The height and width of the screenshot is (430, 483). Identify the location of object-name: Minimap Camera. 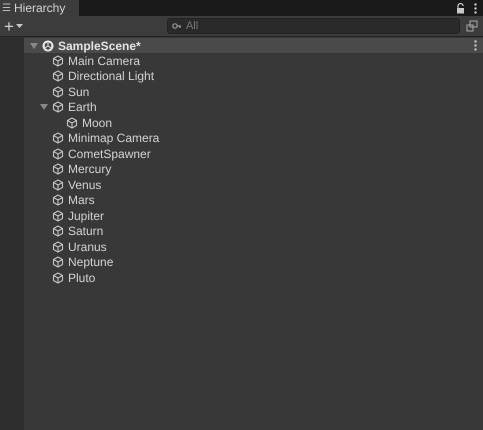
(114, 138).